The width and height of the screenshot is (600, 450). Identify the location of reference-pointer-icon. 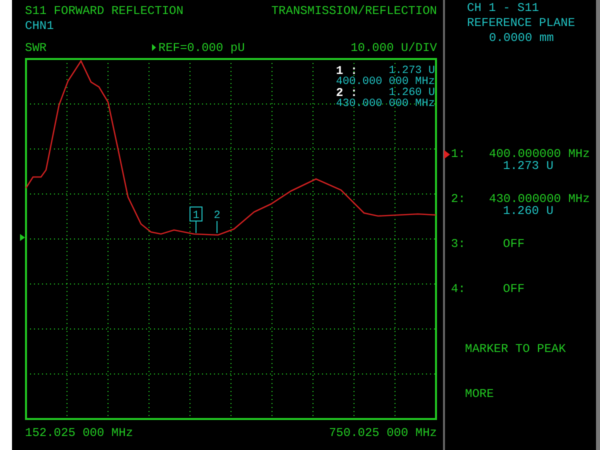
(154, 47).